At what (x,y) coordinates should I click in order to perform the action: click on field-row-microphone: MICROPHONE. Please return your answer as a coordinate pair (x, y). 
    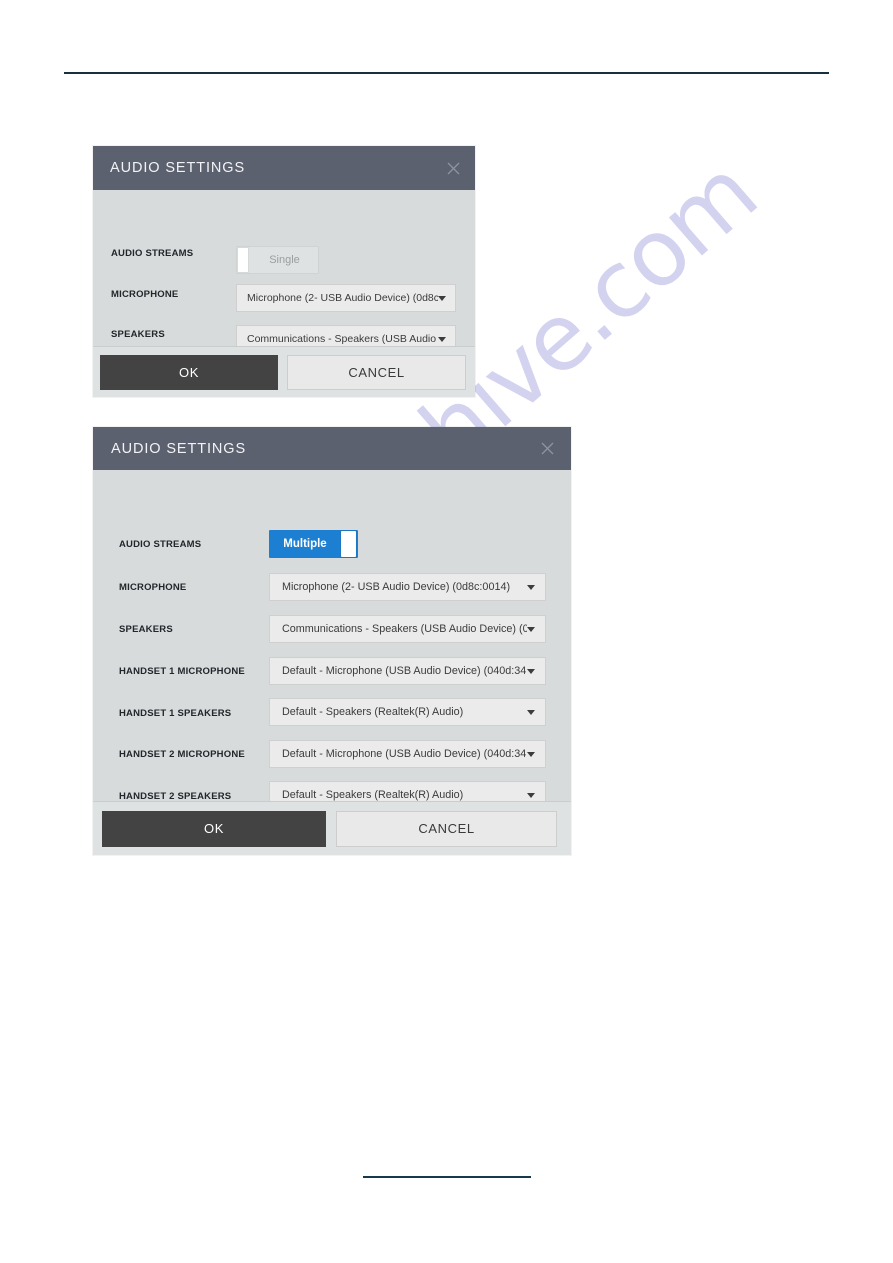
    Looking at the image, I should click on (144, 294).